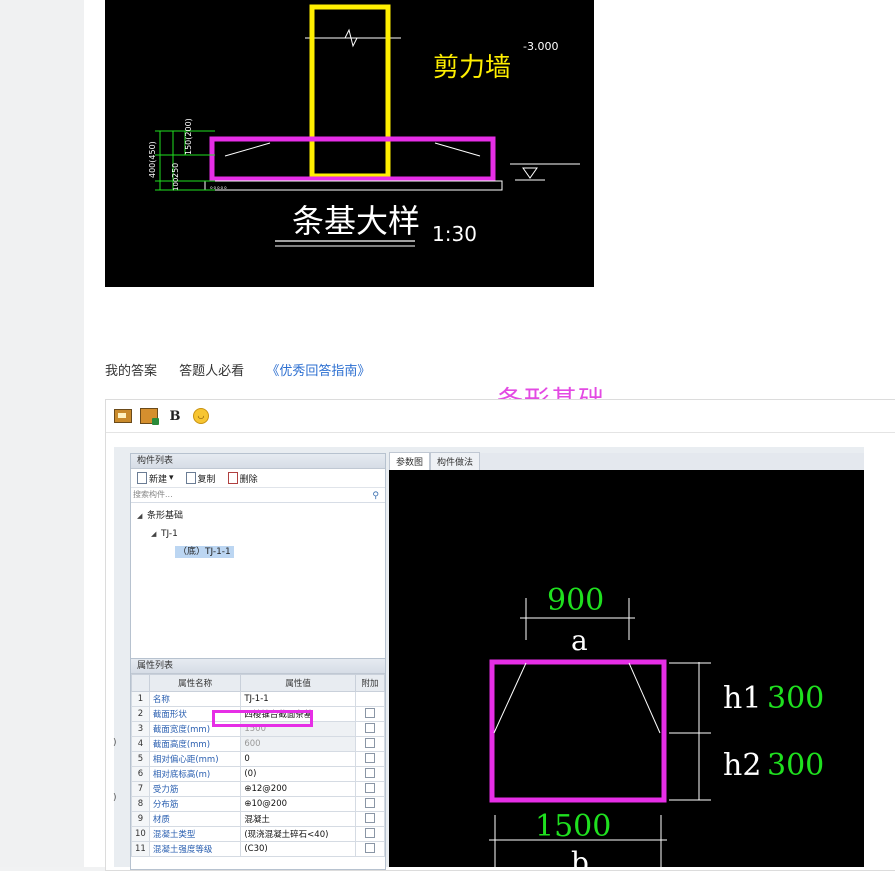  I want to click on property-name: 材质, so click(195, 819).